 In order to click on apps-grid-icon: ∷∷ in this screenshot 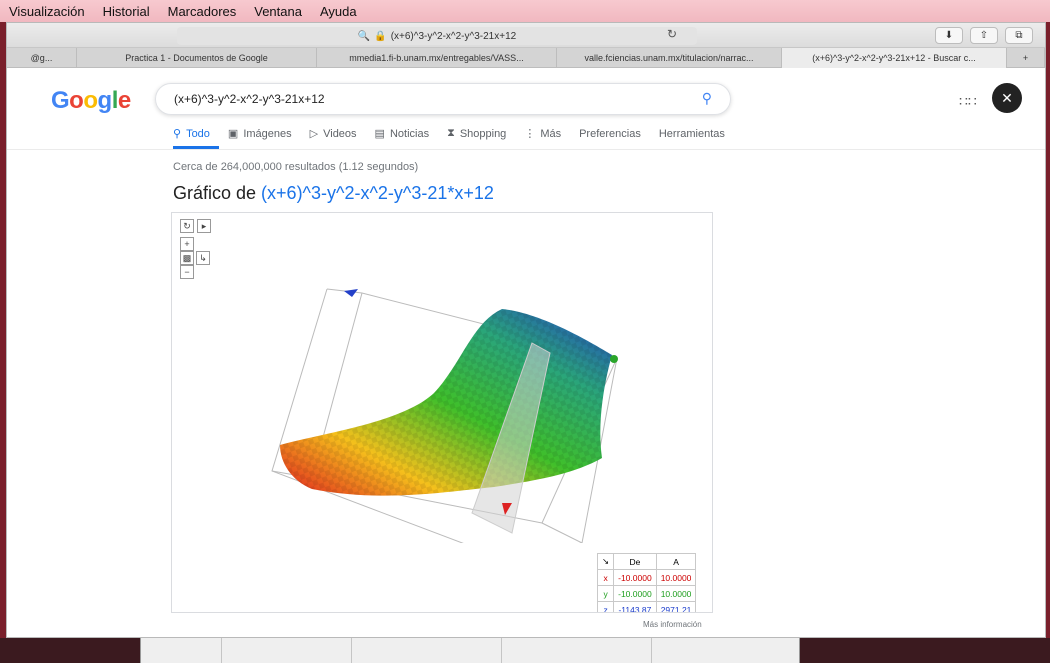, I will do `click(968, 101)`.